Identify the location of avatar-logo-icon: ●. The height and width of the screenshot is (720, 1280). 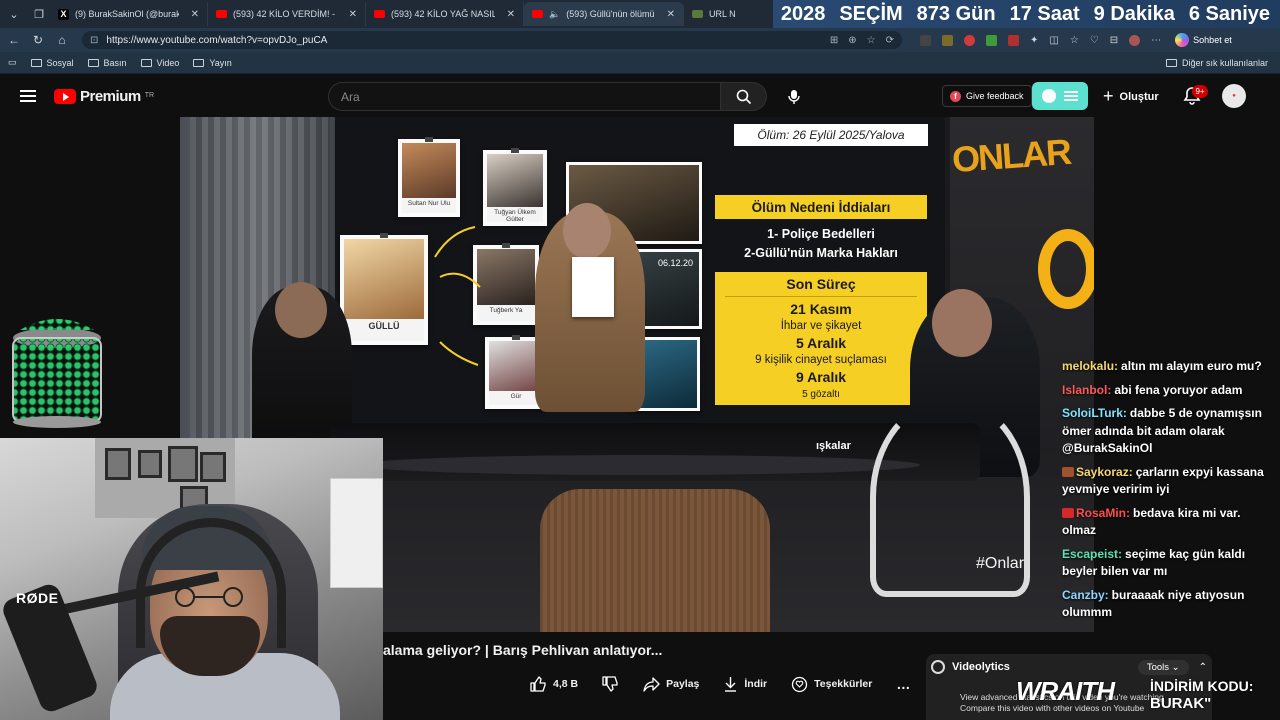
(1234, 96).